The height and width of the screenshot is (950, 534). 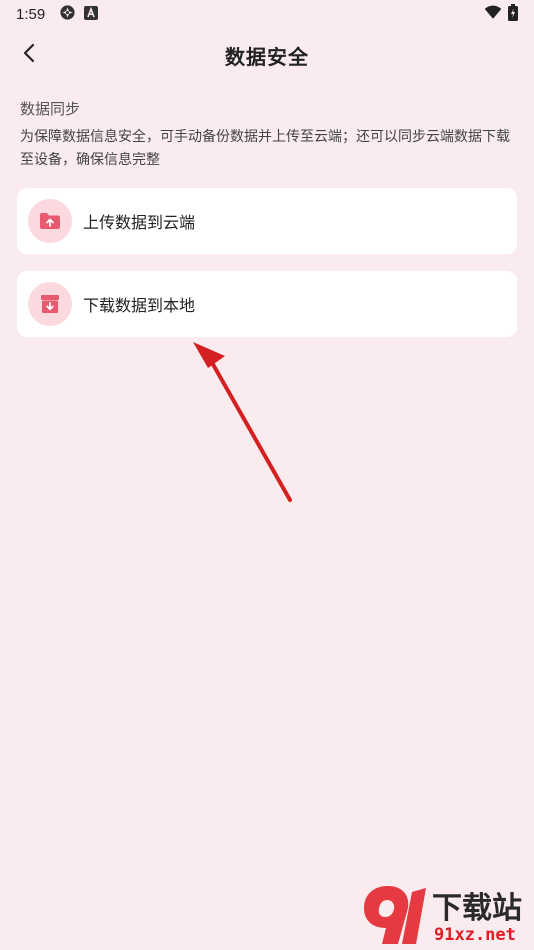 What do you see at coordinates (267, 304) in the screenshot?
I see `download-to-local-button: 下载数据到本地` at bounding box center [267, 304].